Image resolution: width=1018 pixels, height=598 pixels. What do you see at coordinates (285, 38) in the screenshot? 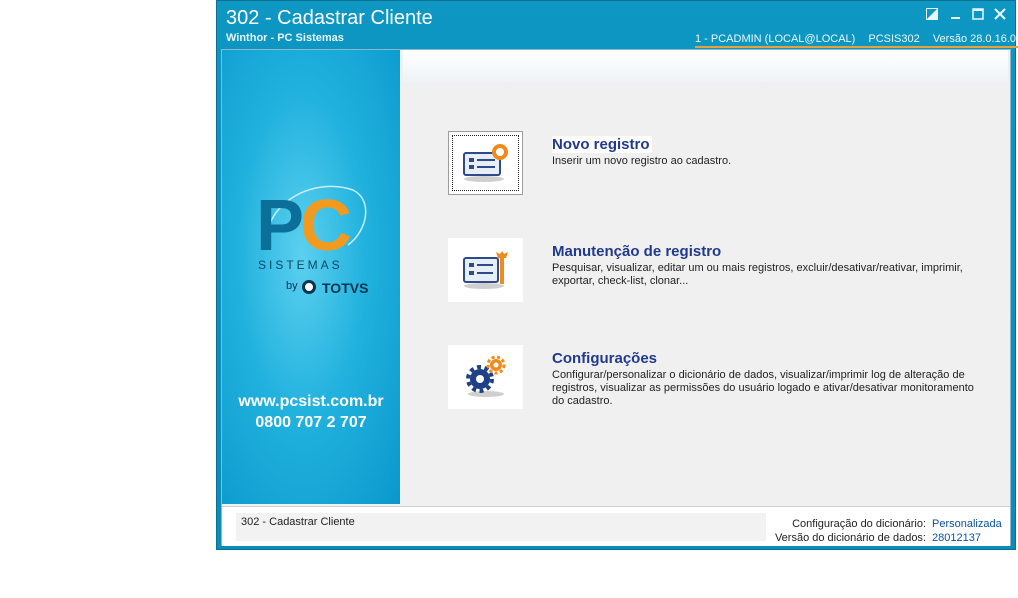
I see `window-subtitle: Winthor - PC Sistemas` at bounding box center [285, 38].